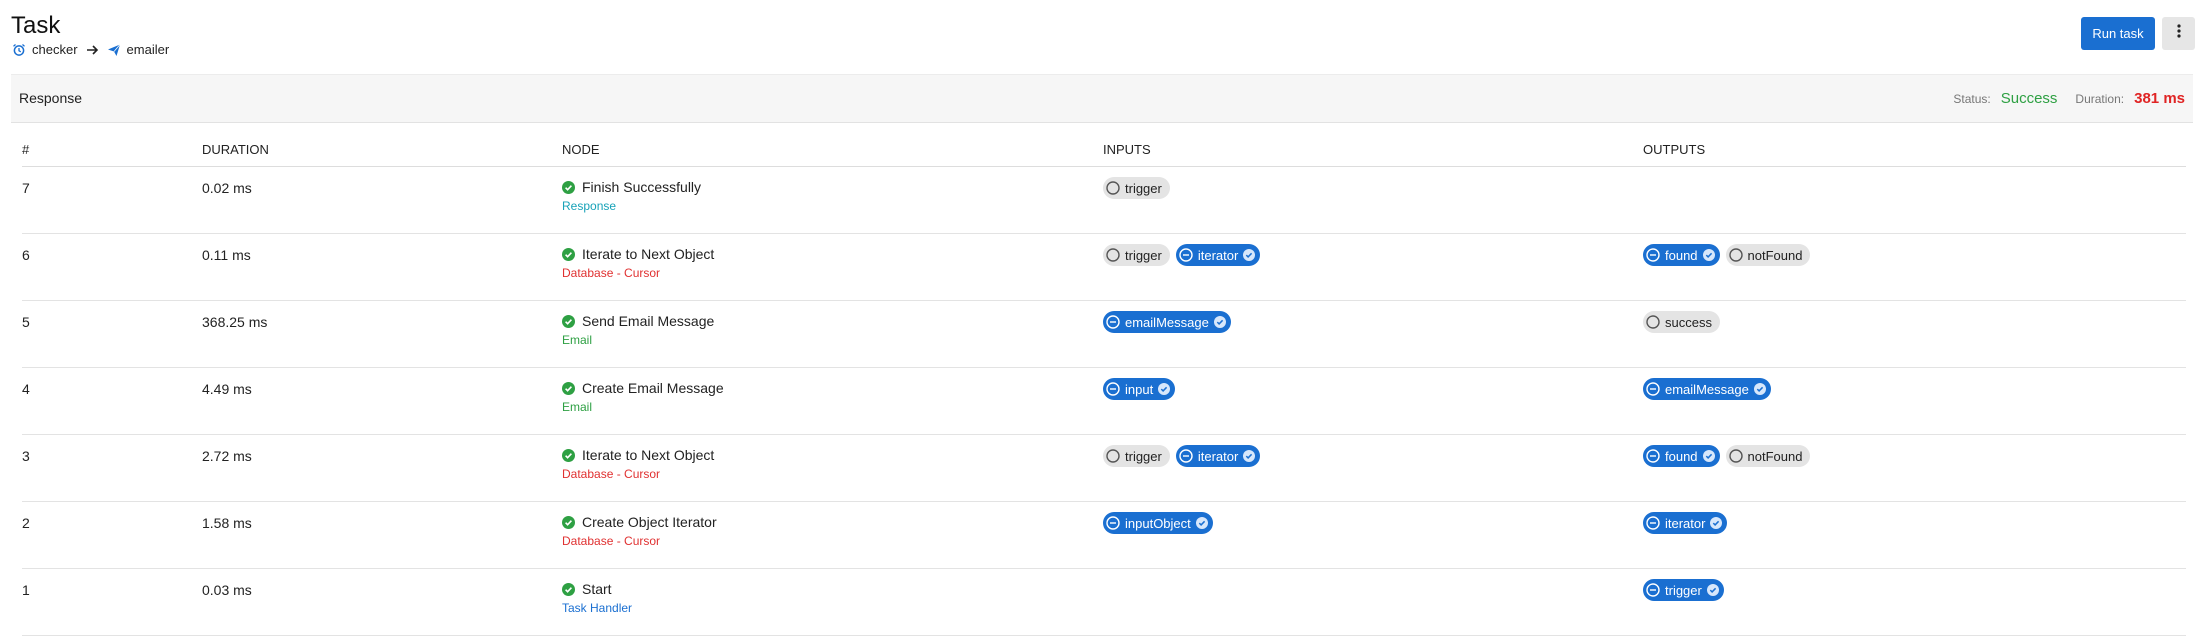  What do you see at coordinates (2069, 98) in the screenshot?
I see `response-meta: Status: Success Duration: 381 ms` at bounding box center [2069, 98].